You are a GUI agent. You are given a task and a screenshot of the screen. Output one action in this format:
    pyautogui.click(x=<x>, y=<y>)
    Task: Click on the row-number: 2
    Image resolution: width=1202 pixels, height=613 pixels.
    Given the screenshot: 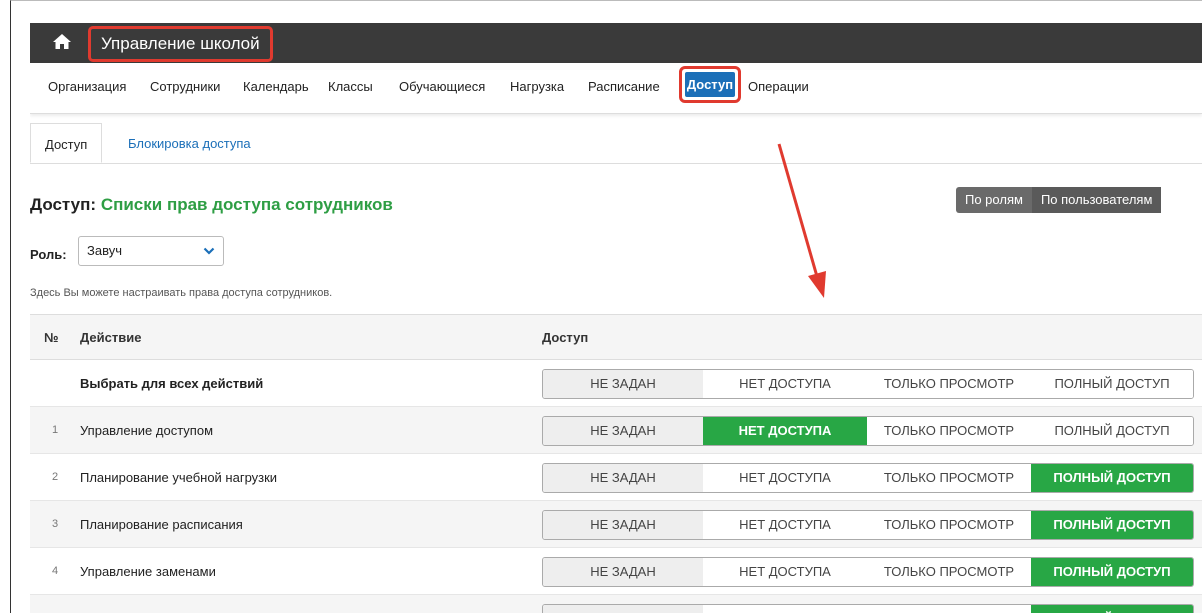 What is the action you would take?
    pyautogui.click(x=55, y=477)
    